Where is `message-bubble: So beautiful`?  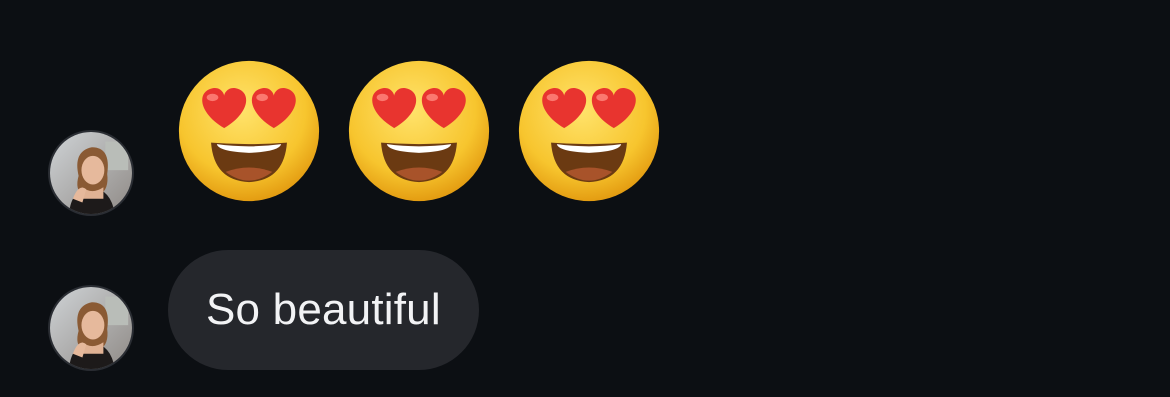
message-bubble: So beautiful is located at coordinates (323, 310).